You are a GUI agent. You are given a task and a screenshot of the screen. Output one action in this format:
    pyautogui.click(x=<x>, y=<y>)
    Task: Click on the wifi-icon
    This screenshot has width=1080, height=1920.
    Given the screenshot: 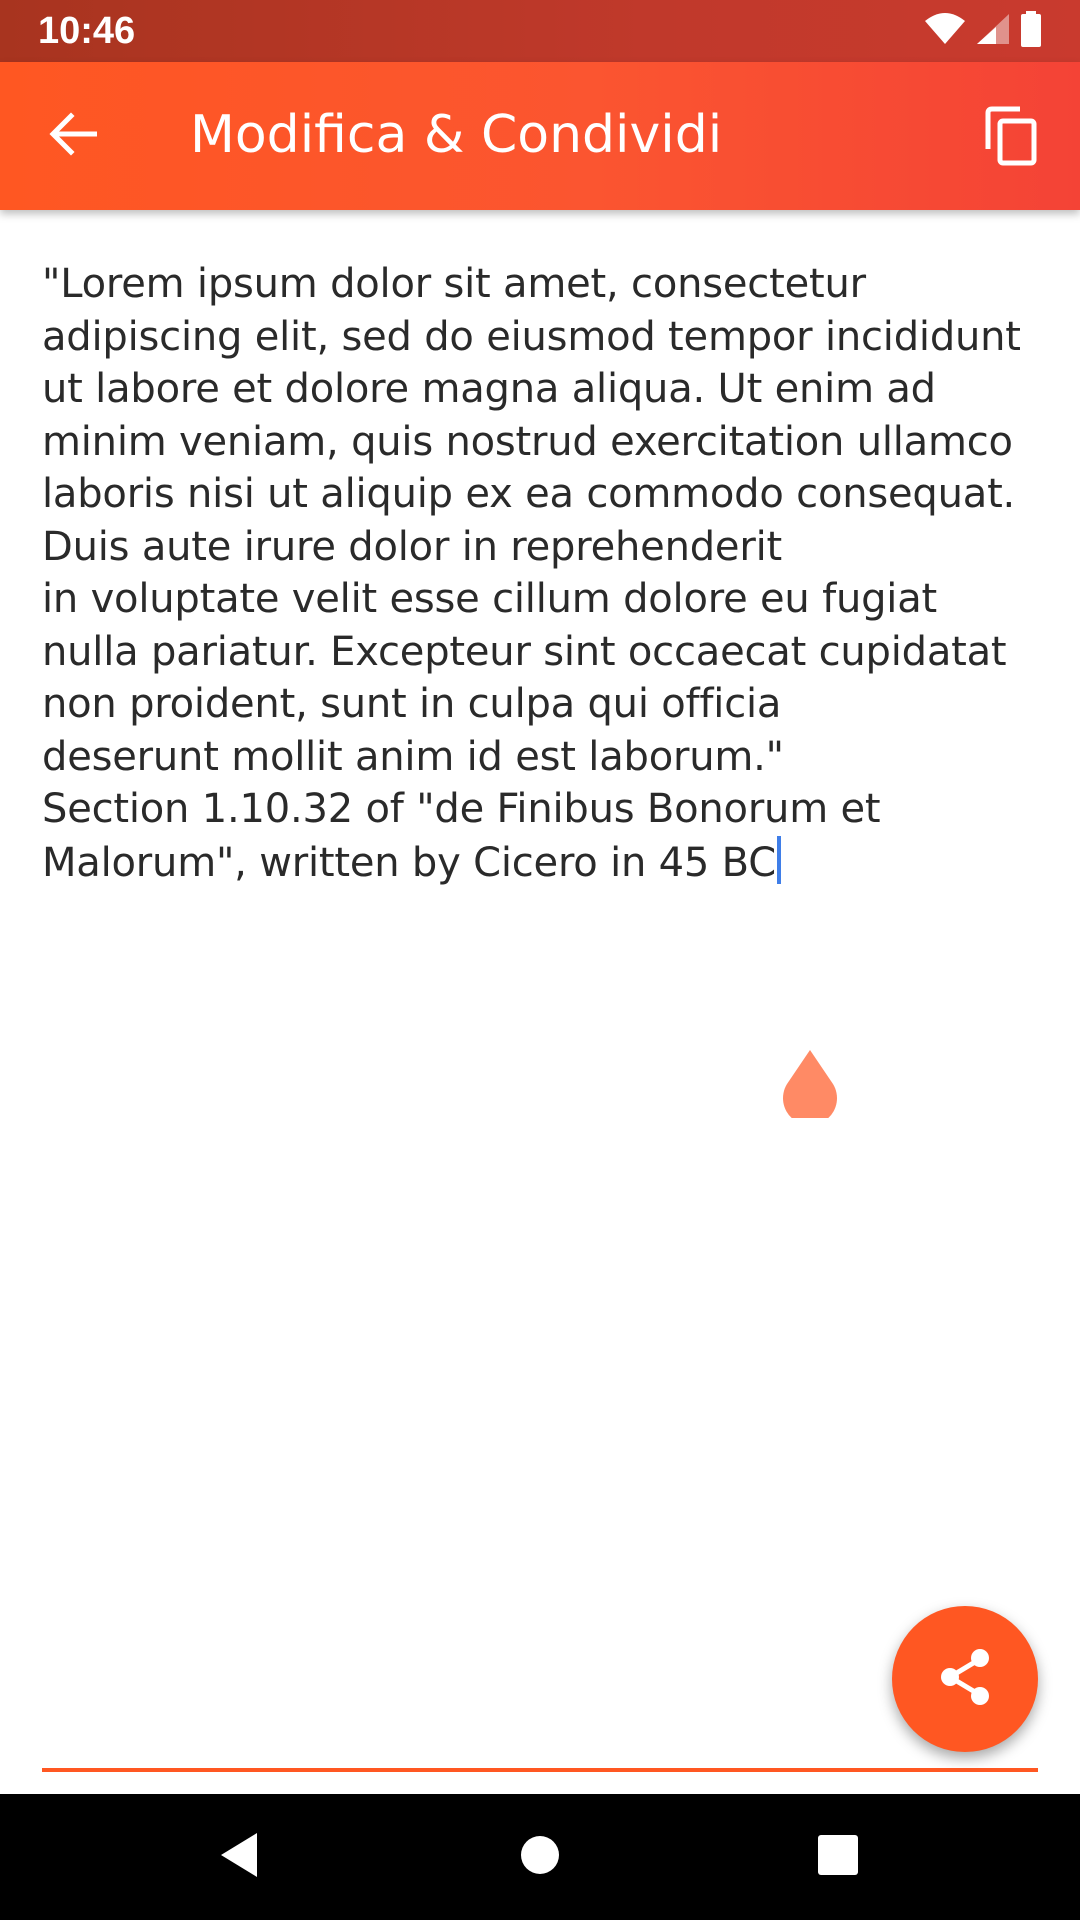 What is the action you would take?
    pyautogui.click(x=945, y=31)
    